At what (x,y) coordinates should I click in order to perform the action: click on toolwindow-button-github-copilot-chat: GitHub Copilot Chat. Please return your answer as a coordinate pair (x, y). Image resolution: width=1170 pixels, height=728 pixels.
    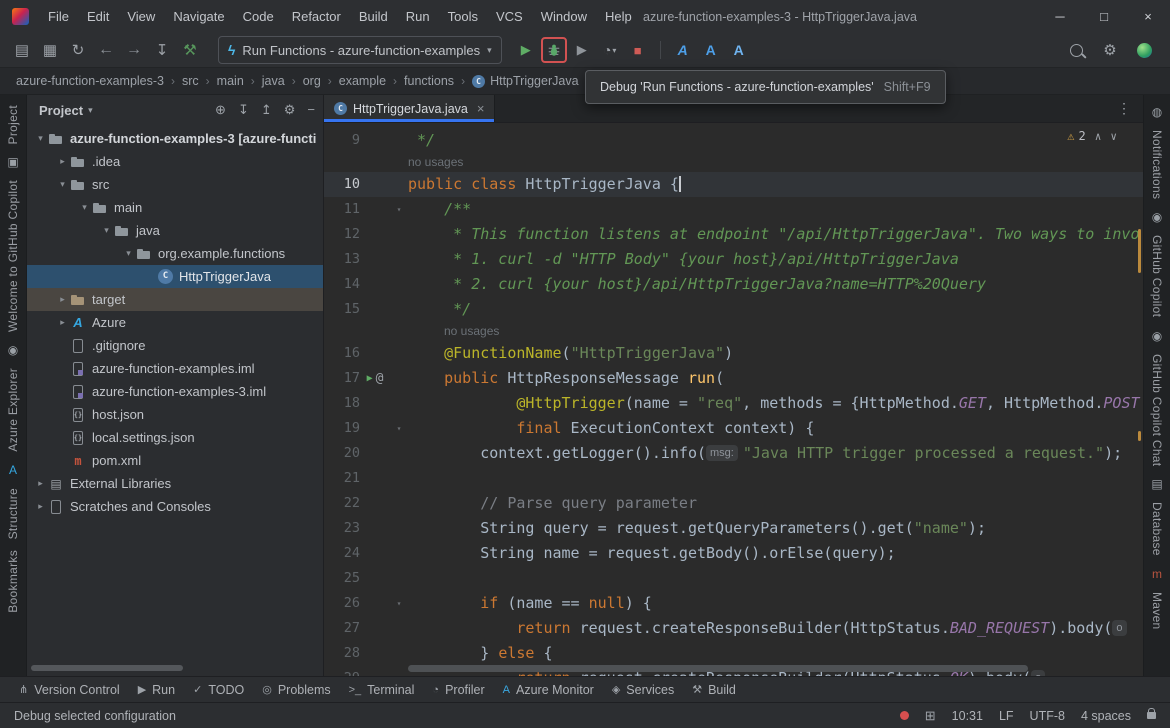
    Looking at the image, I should click on (1157, 410).